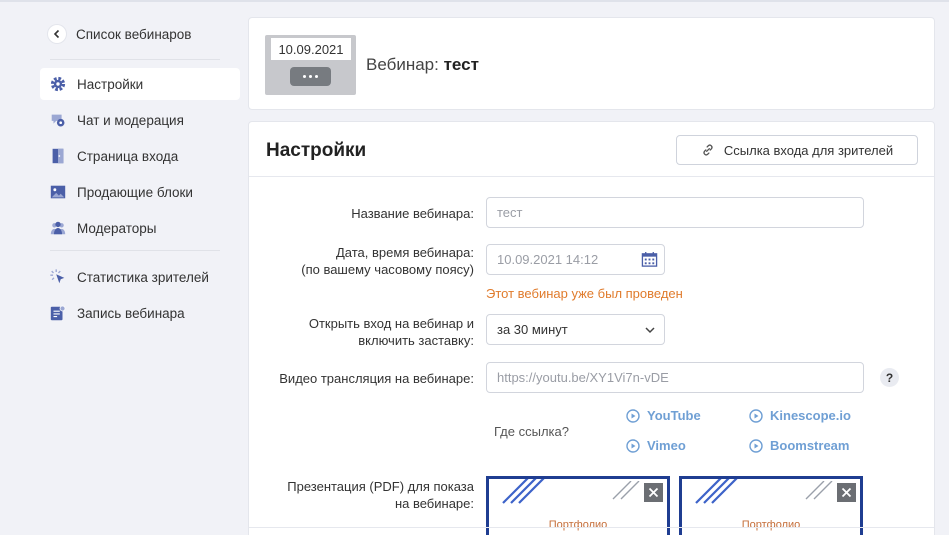 The width and height of the screenshot is (949, 535). I want to click on service-link-youtube: YouTube, so click(663, 415).